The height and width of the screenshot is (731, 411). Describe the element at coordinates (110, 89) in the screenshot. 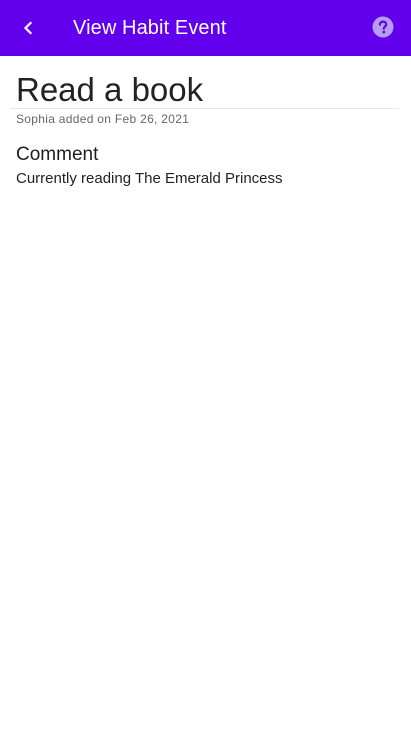

I see `habit-event-title: Read a book` at that location.